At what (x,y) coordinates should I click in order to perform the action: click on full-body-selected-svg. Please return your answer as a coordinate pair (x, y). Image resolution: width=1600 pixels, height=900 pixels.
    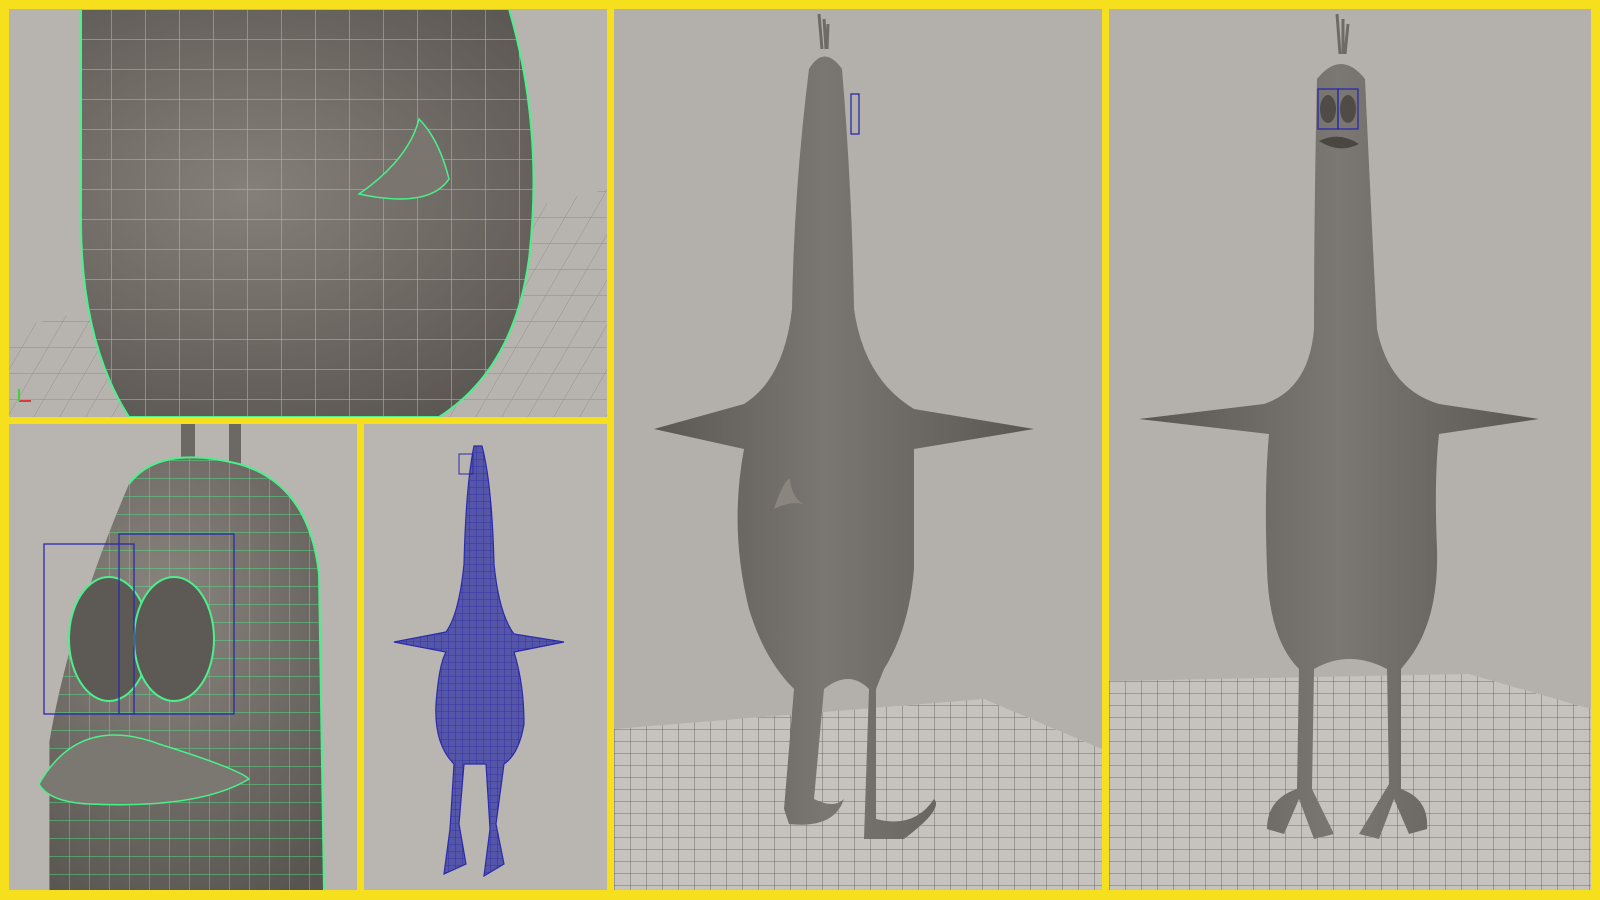
    Looking at the image, I should click on (485, 657).